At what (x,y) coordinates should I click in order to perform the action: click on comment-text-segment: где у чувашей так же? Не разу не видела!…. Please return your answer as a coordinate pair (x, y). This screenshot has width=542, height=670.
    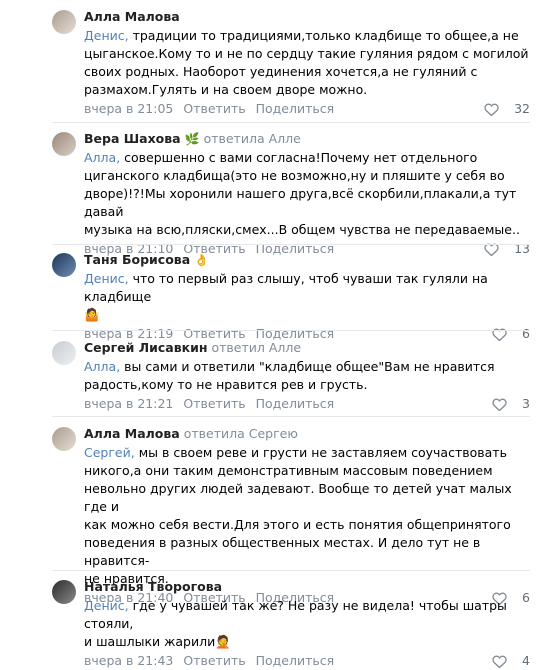
    Looking at the image, I should click on (295, 614).